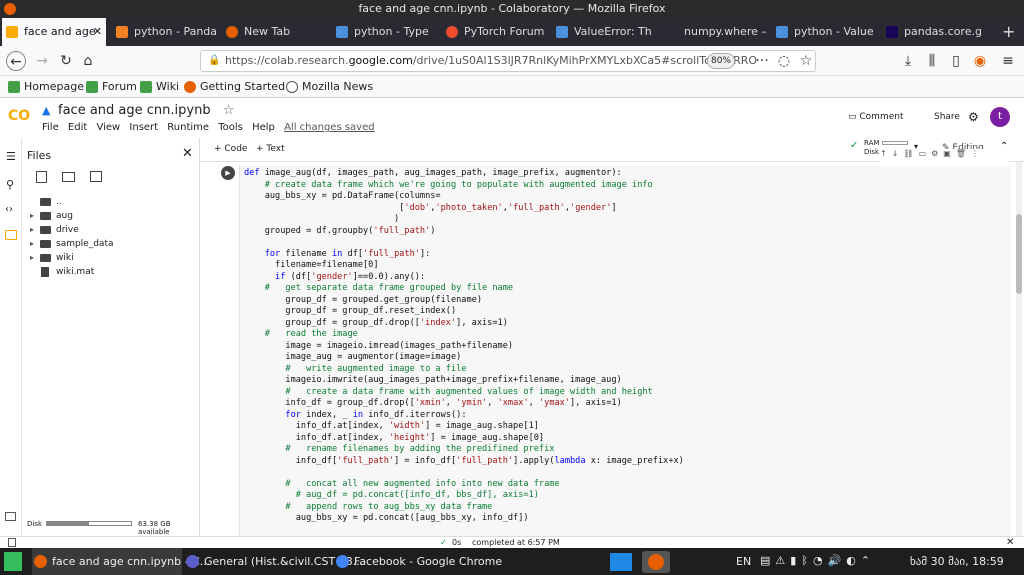  I want to click on disk-label: Disk, so click(35, 524).